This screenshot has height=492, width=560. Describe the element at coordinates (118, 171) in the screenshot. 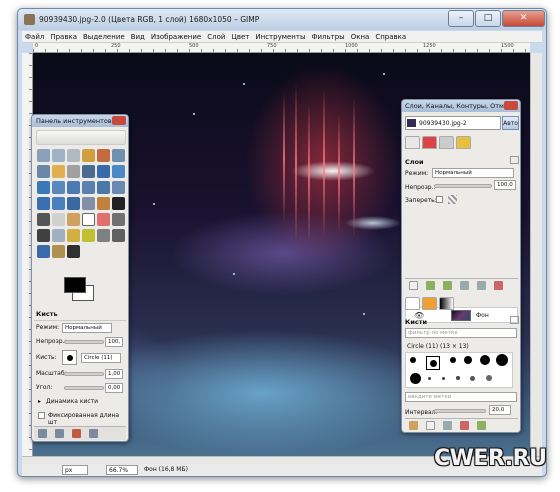

I see `move-icon` at that location.